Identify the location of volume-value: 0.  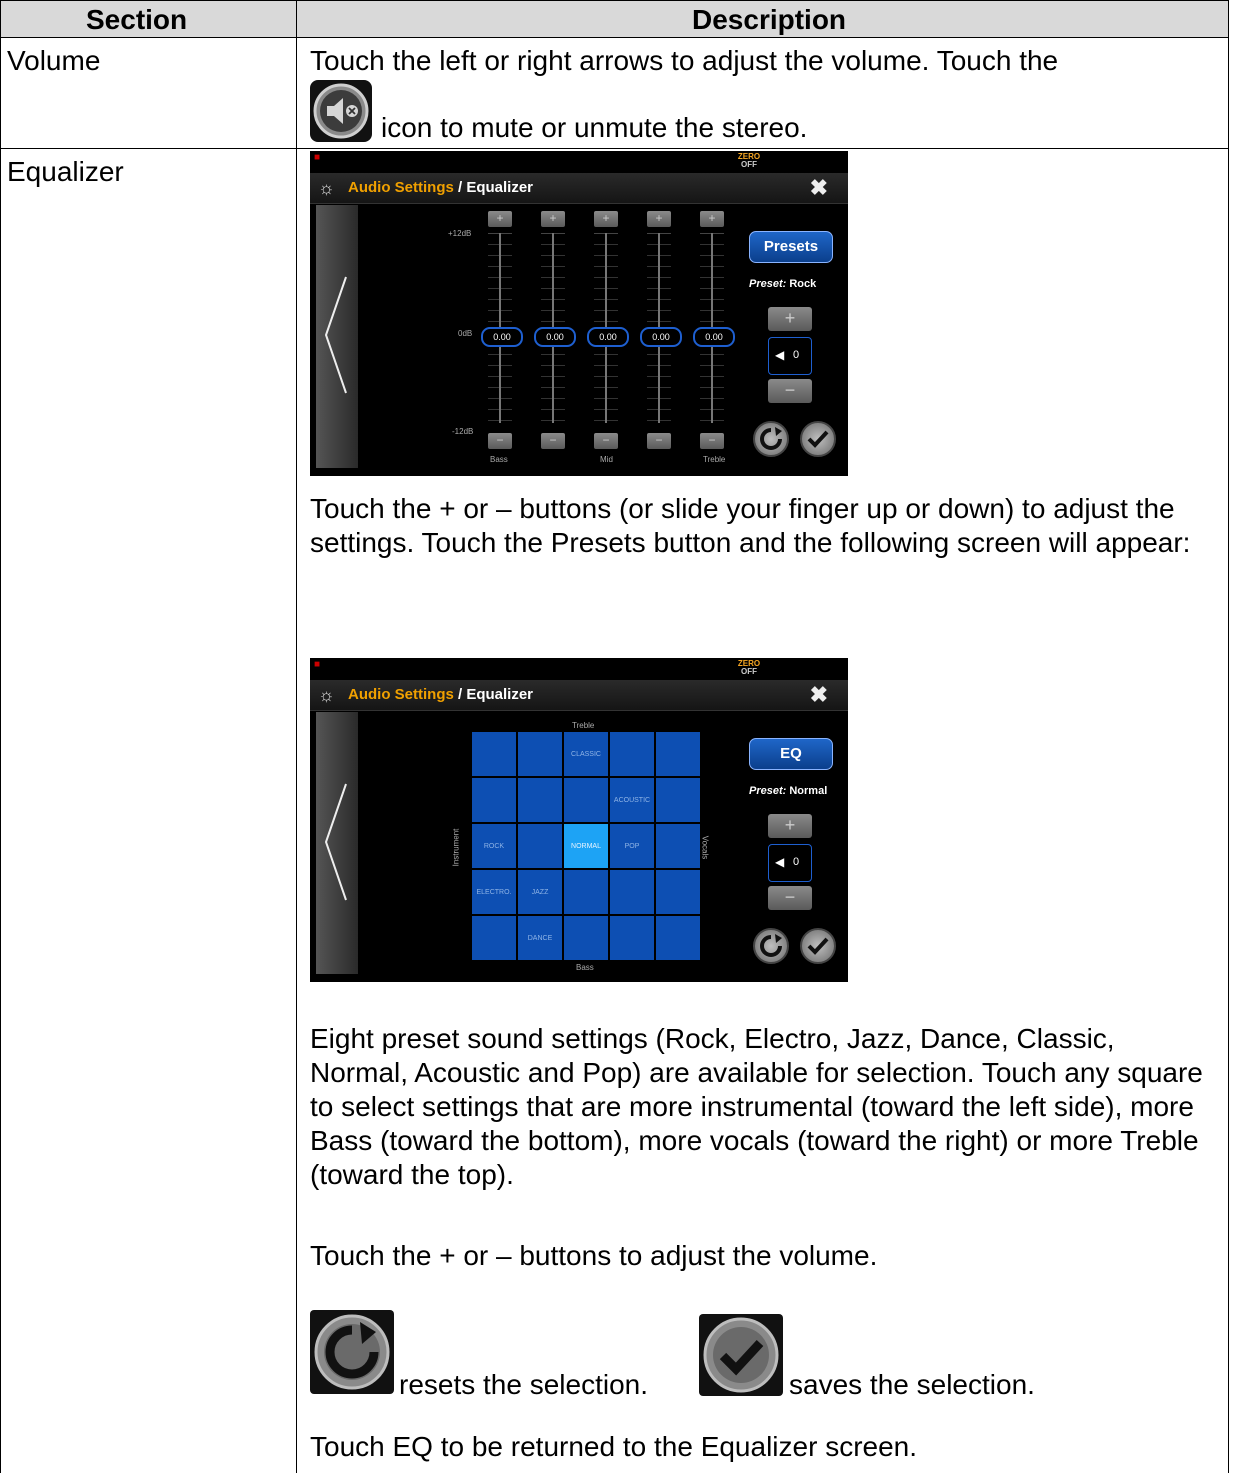
(796, 355).